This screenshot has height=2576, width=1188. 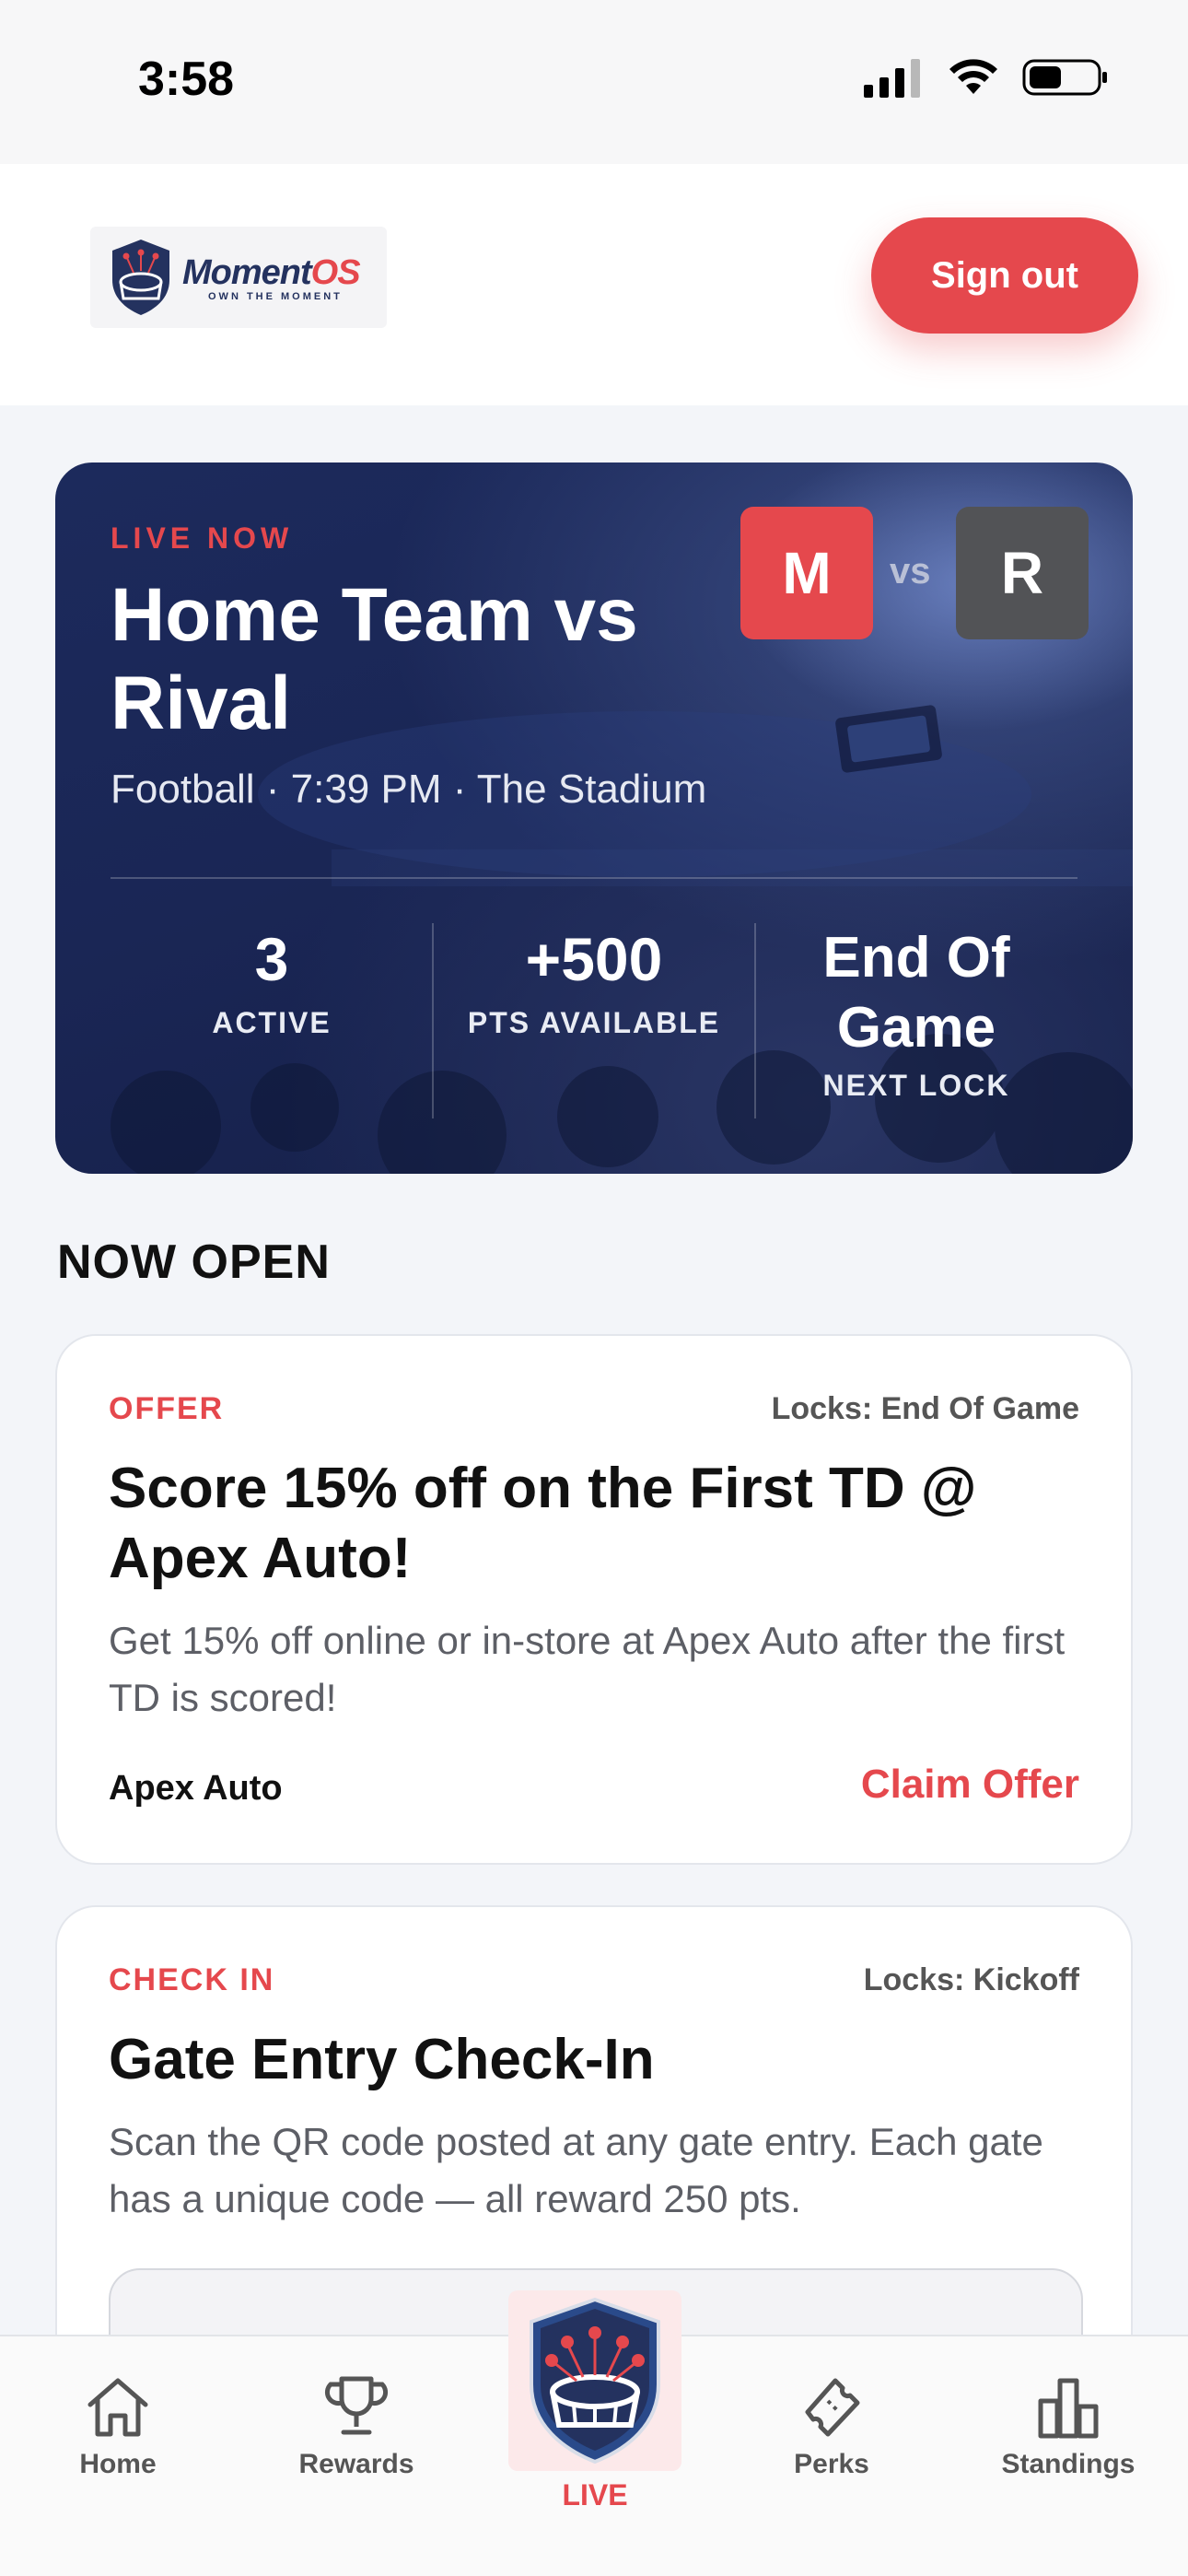 I want to click on live-now-label: LIVE NOW, so click(x=202, y=538).